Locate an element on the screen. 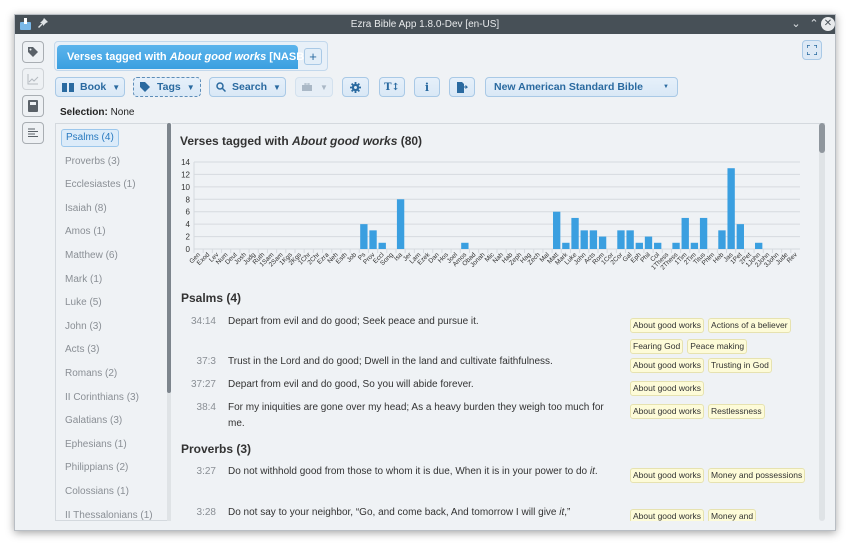 This screenshot has width=850, height=545. verse-tags: About good works Trusting in God is located at coordinates (720, 365).